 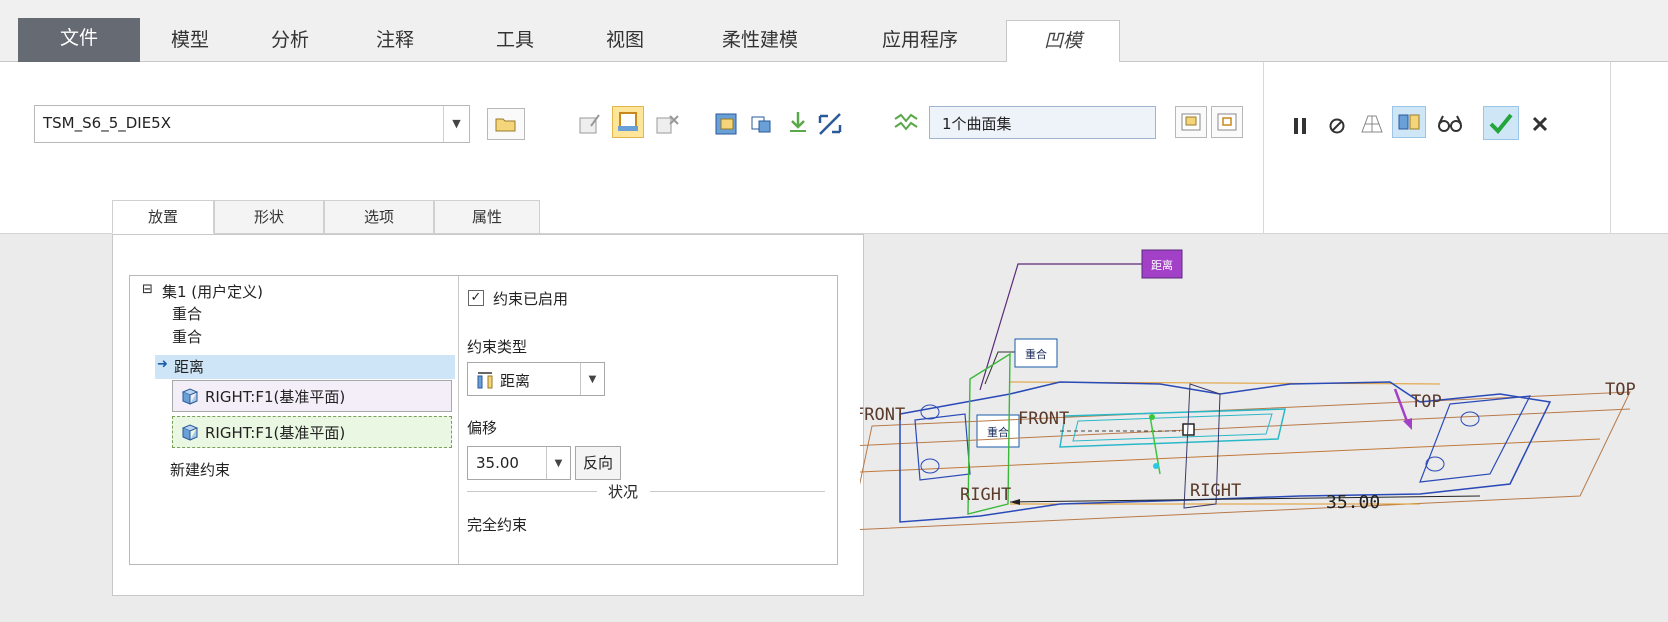 I want to click on check-icon, so click(x=1501, y=123).